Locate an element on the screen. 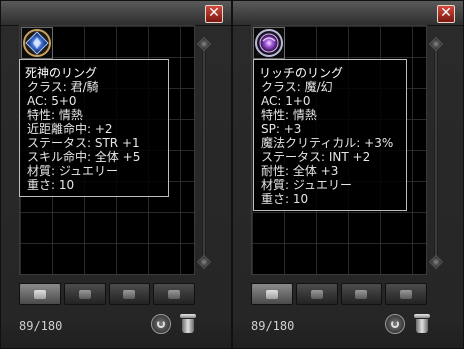 The image size is (464, 349). item-name: 死神のリング is located at coordinates (61, 73).